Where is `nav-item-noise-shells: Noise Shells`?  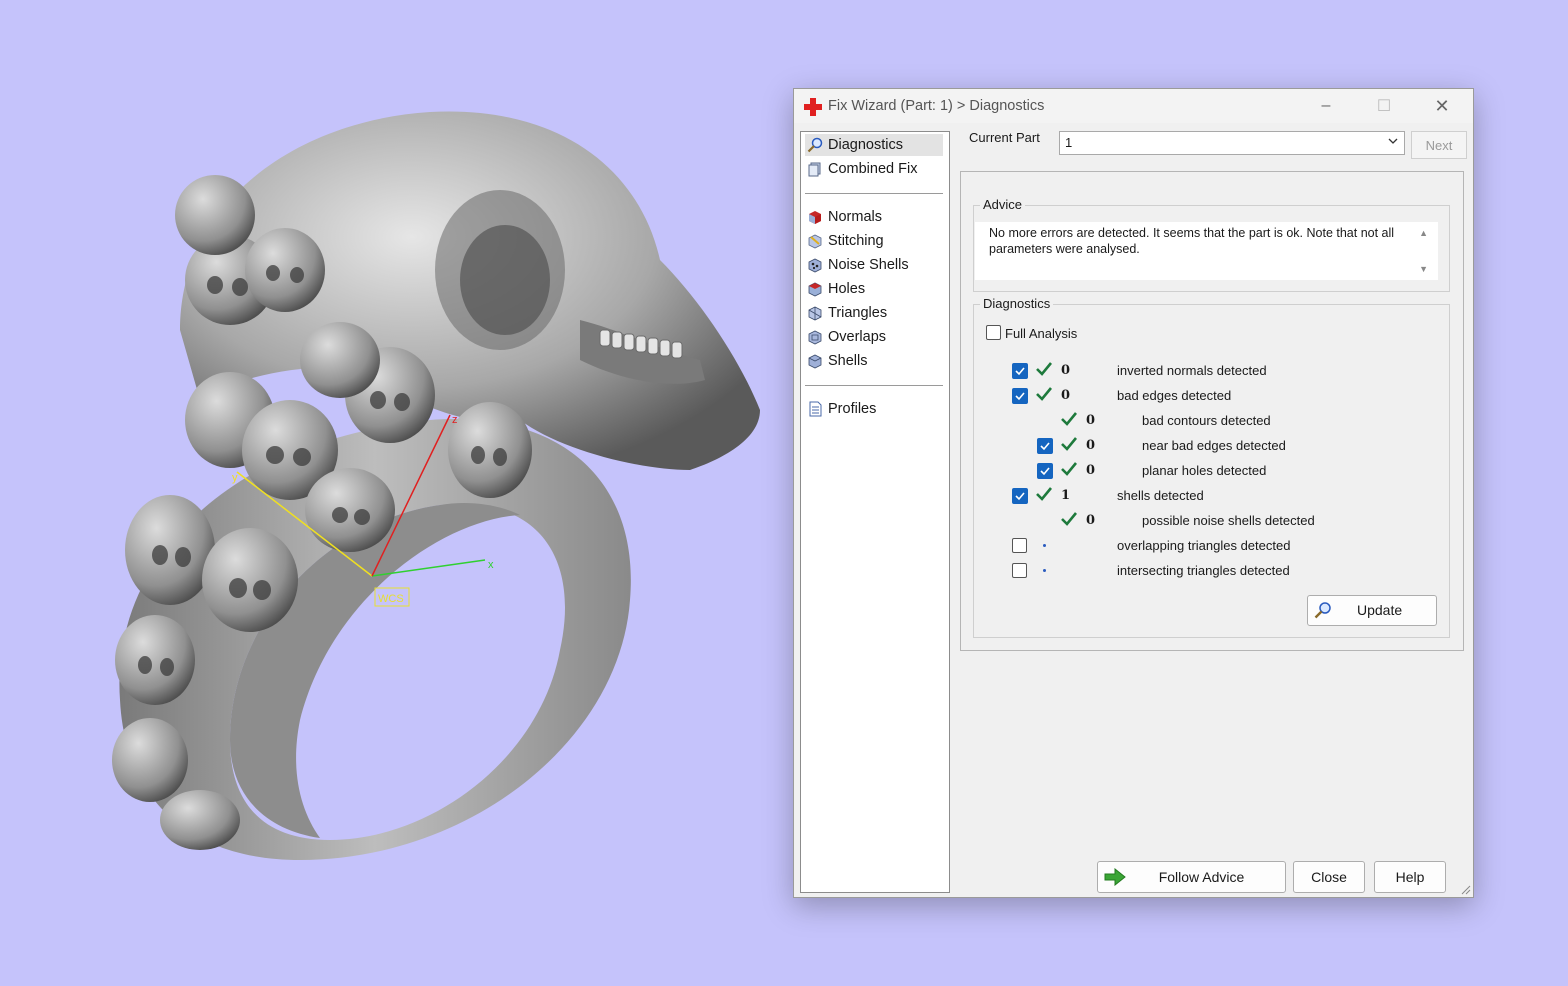
nav-item-noise-shells: Noise Shells is located at coordinates (857, 265).